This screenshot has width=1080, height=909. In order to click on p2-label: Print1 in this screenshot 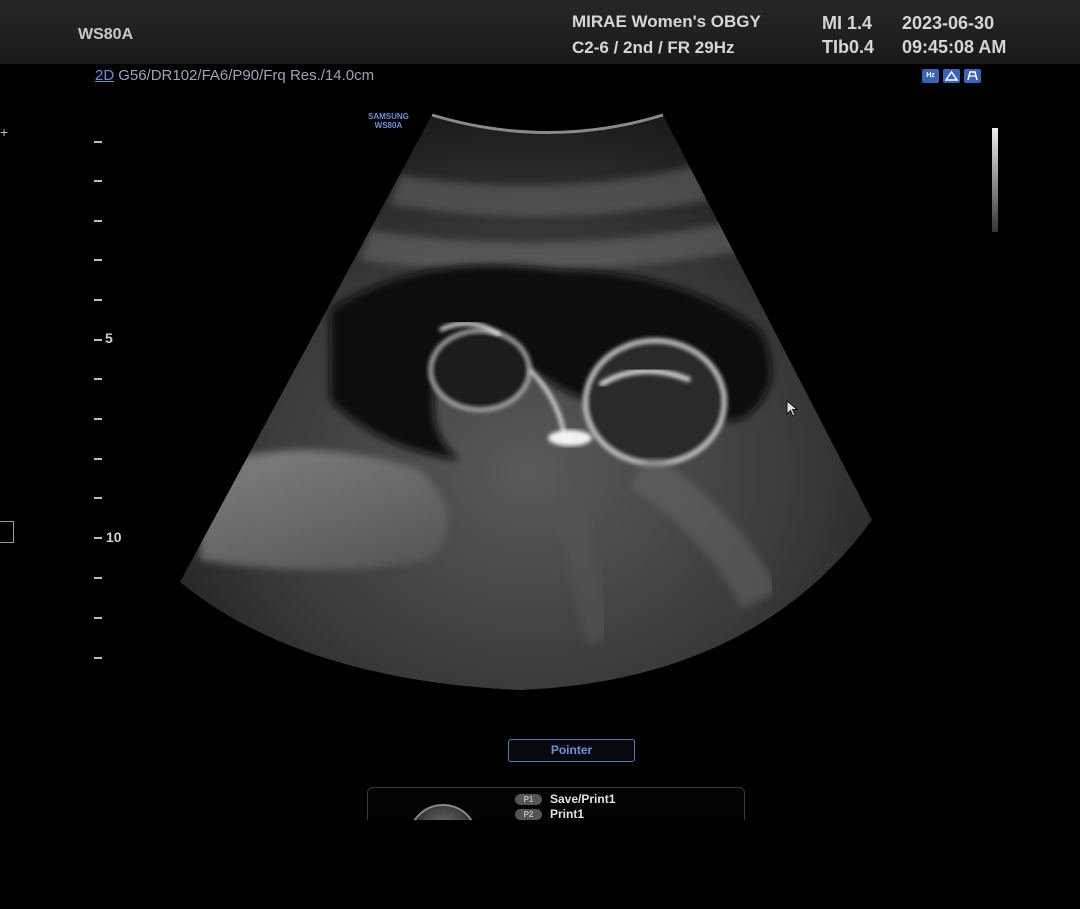, I will do `click(567, 813)`.